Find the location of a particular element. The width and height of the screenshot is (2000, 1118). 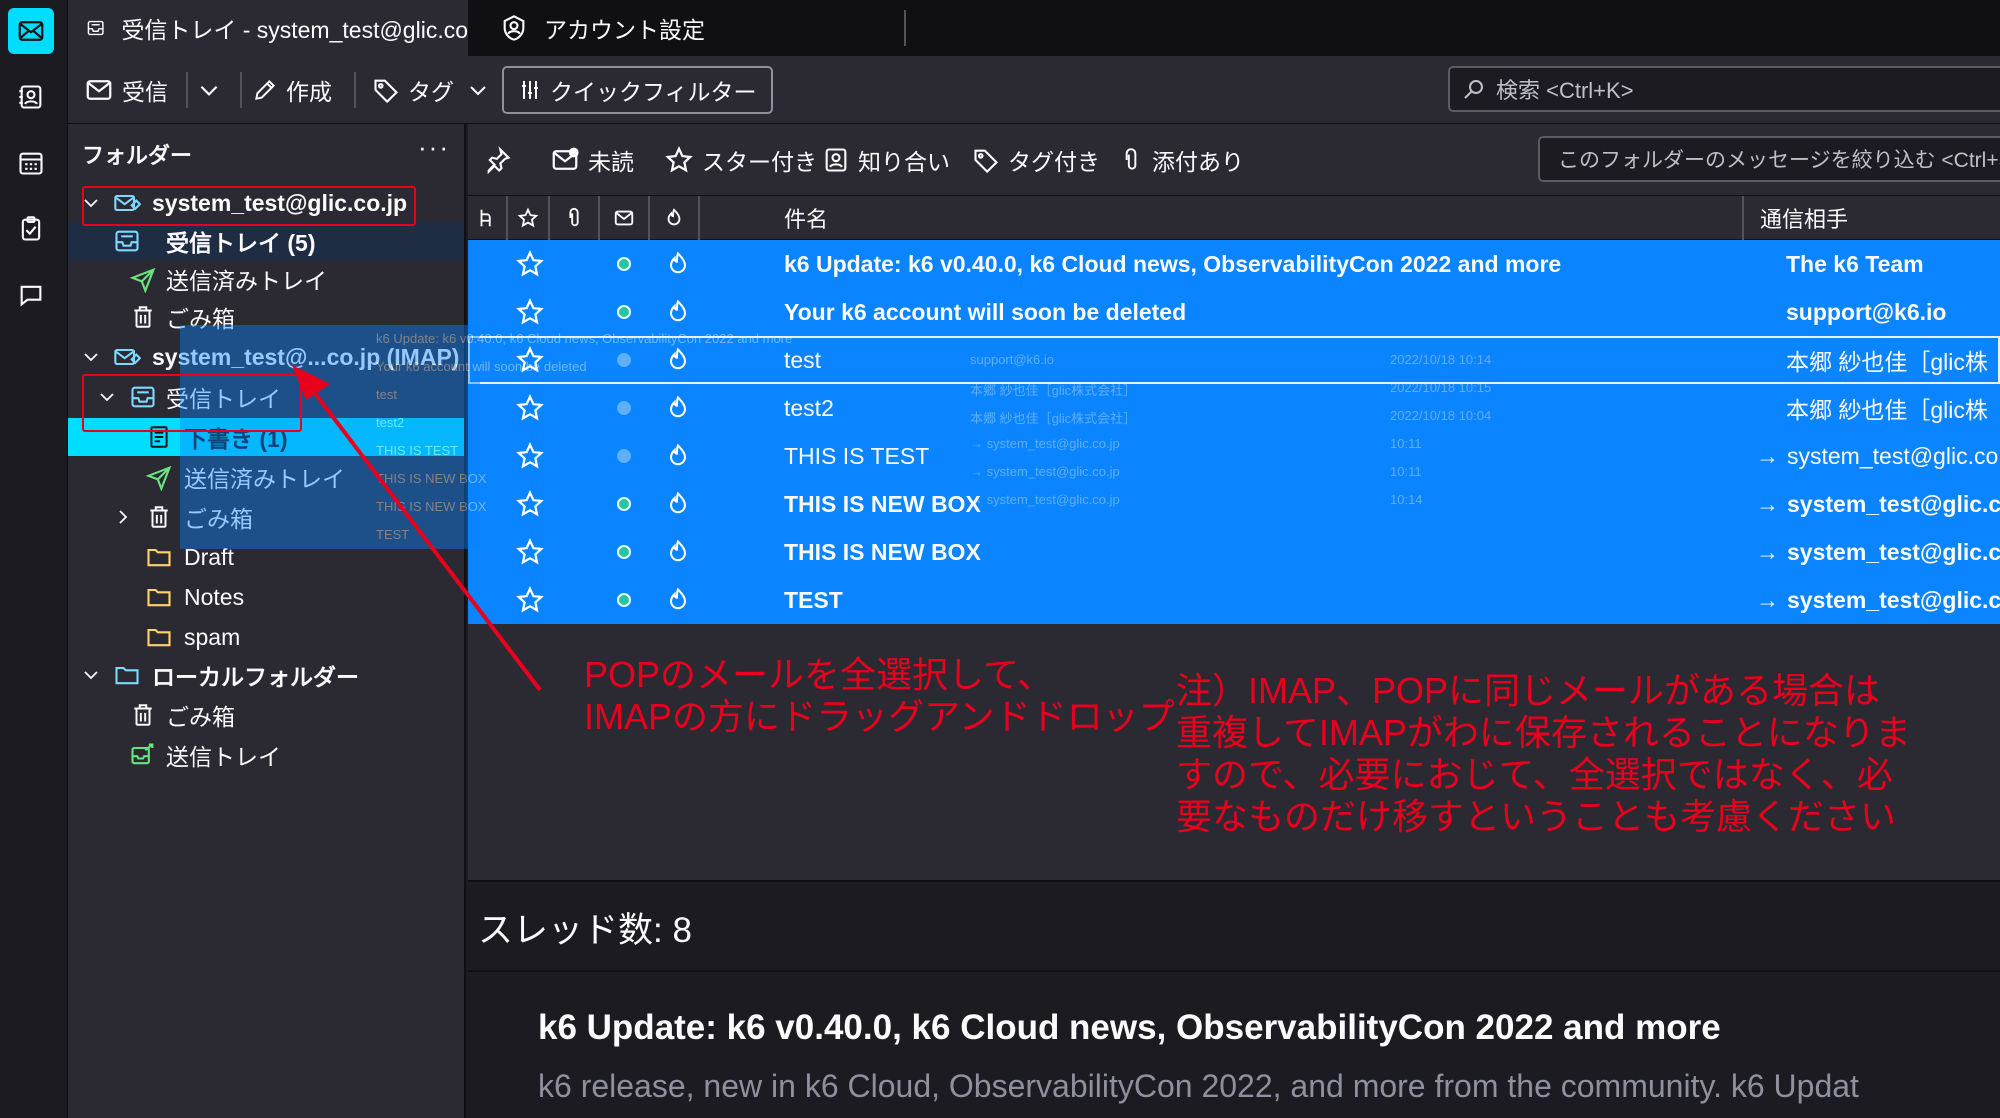

column-junk is located at coordinates (675, 218).